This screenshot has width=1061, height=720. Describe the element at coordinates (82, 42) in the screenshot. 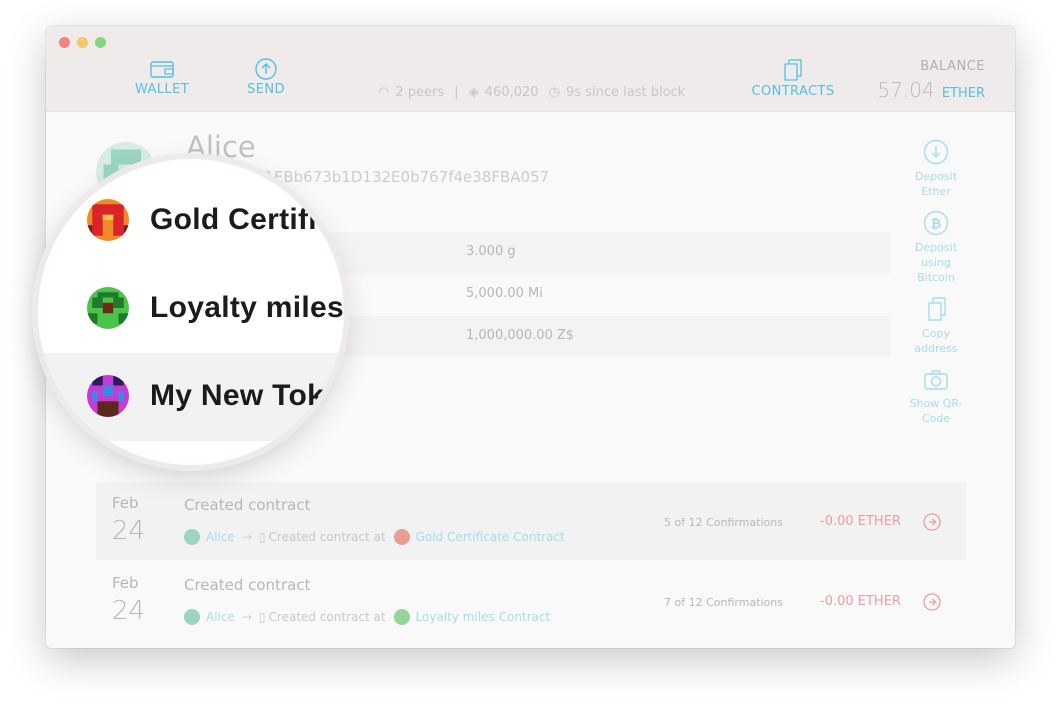

I see `minimize-window-button` at that location.